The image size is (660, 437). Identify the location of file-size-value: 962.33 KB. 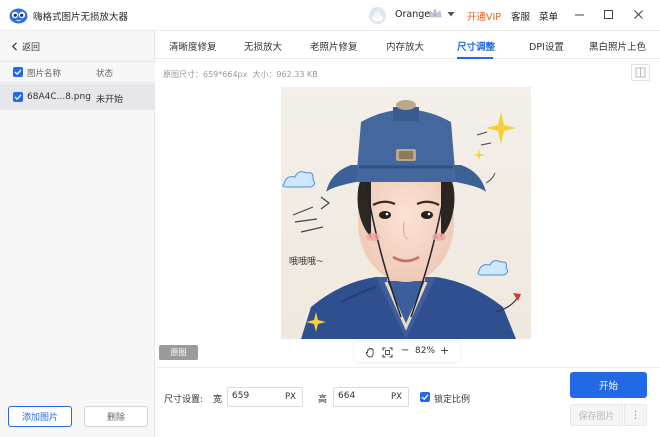
(297, 74).